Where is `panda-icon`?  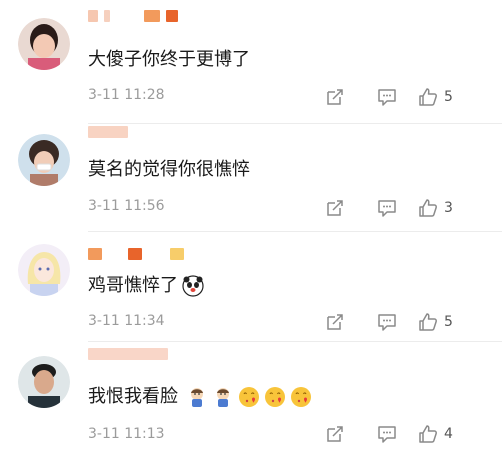 panda-icon is located at coordinates (193, 286).